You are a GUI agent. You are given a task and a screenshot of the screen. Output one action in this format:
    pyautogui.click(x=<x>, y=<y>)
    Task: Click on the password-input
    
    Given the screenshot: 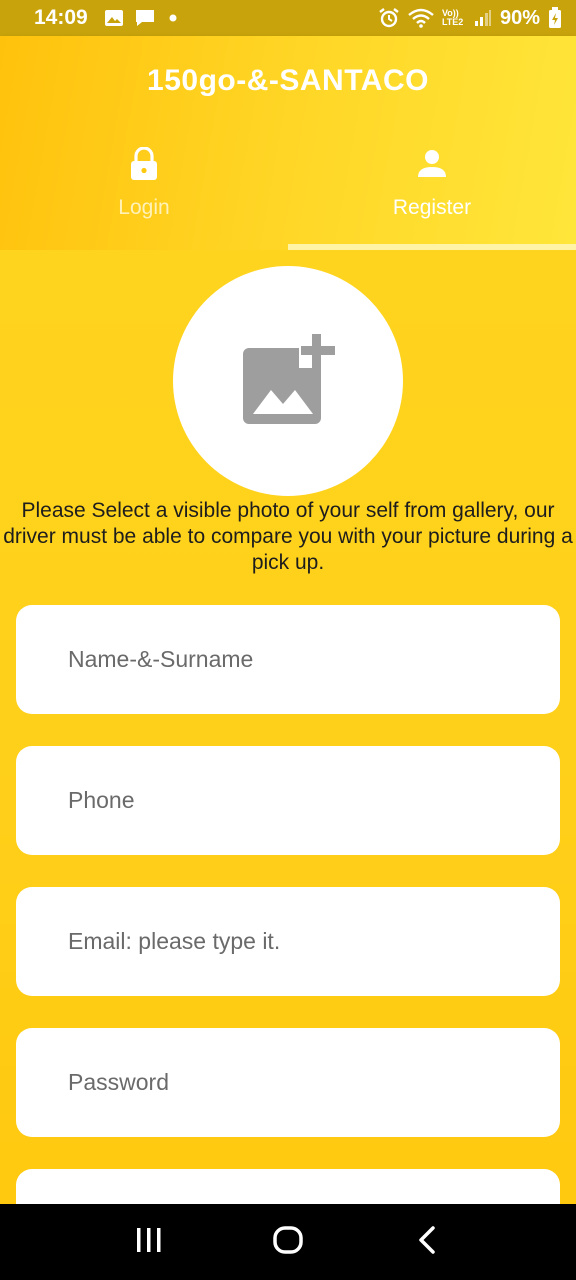 What is the action you would take?
    pyautogui.click(x=314, y=1082)
    